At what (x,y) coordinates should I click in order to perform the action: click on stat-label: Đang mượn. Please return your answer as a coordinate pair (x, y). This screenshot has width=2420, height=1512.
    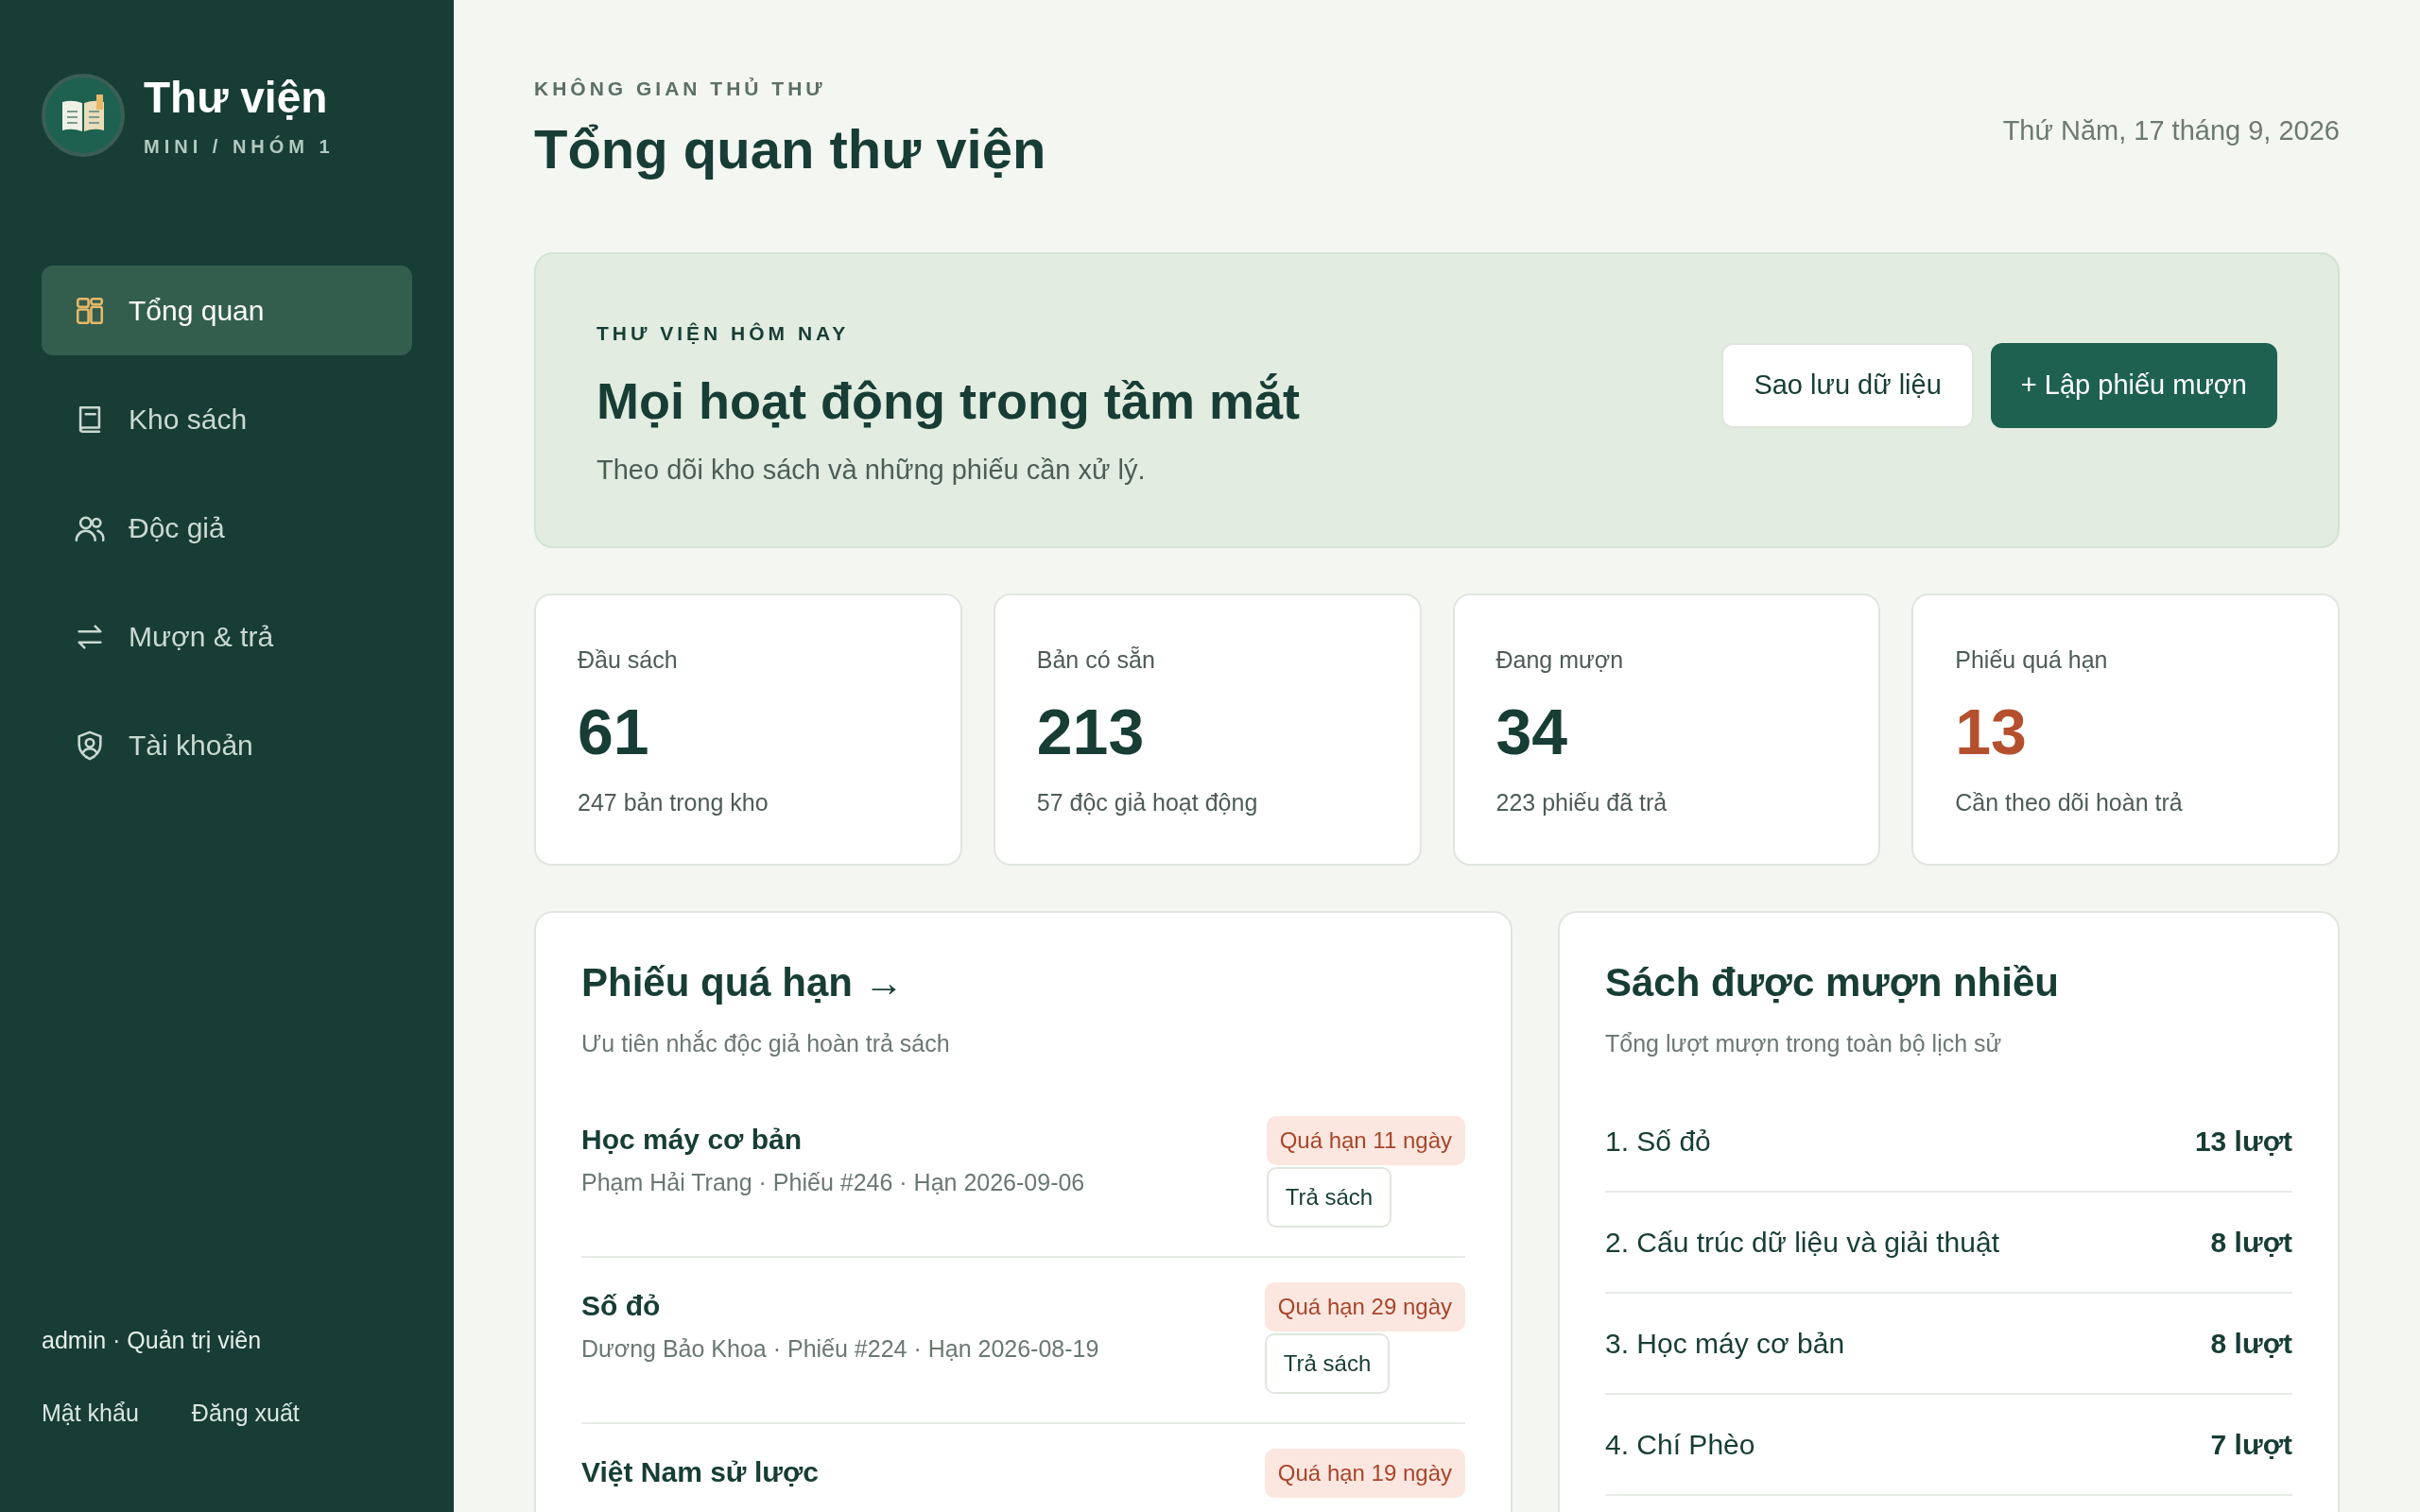
    Looking at the image, I should click on (1560, 660).